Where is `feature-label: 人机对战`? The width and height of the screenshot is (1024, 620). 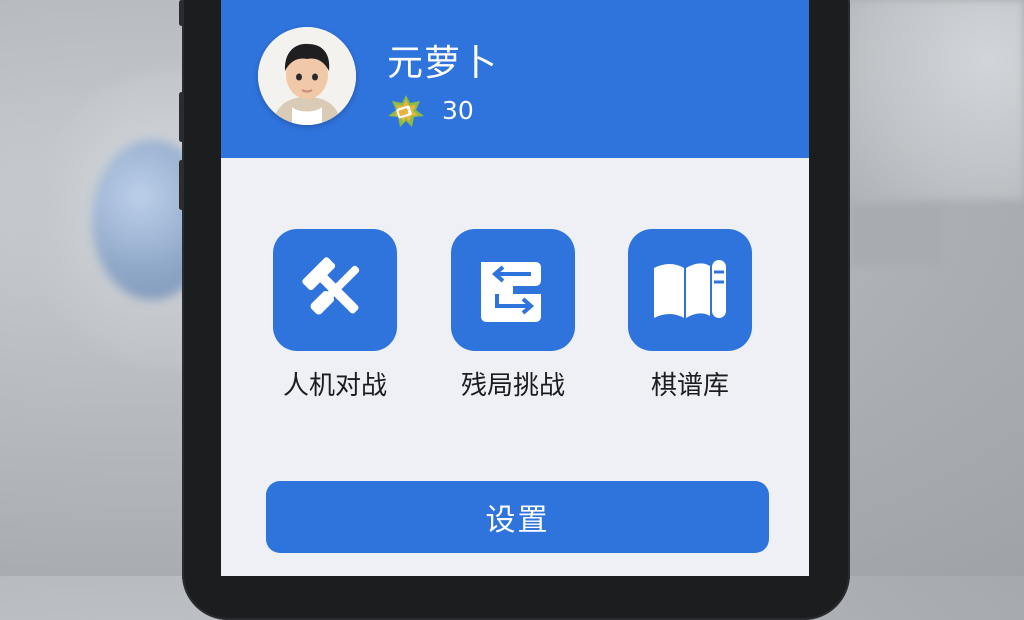 feature-label: 人机对战 is located at coordinates (334, 386).